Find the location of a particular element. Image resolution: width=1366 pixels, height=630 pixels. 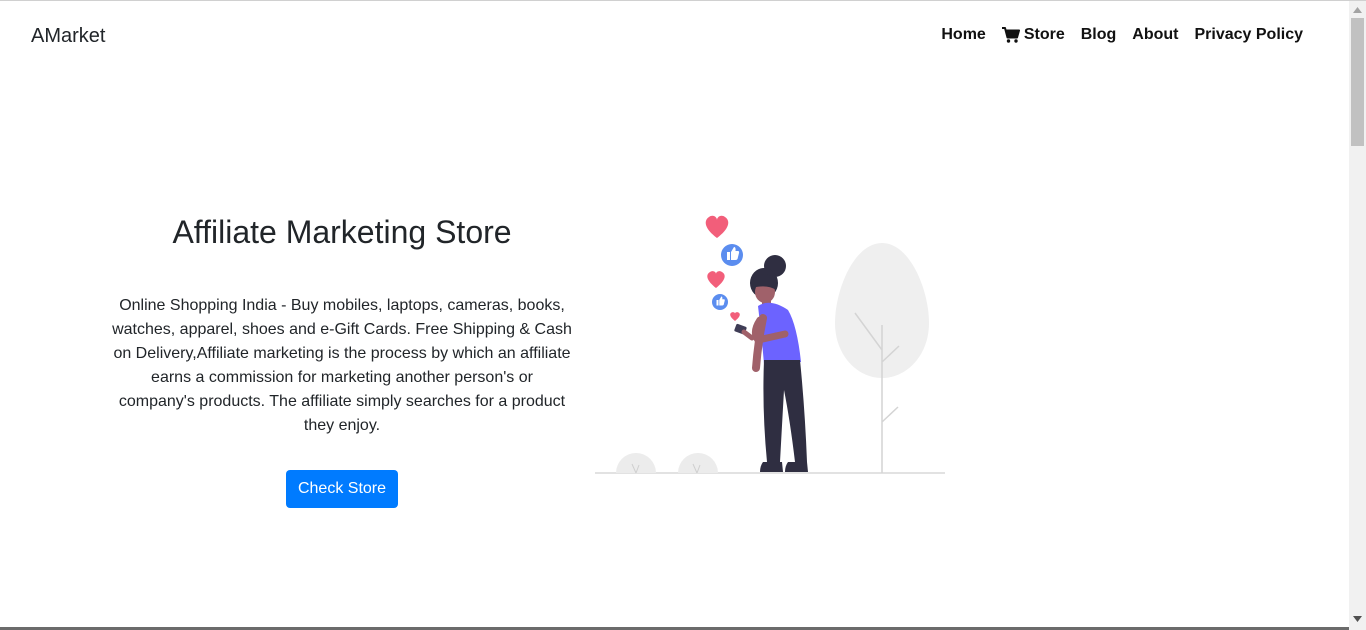

hero-title: Affiliate Marketing Store is located at coordinates (342, 232).